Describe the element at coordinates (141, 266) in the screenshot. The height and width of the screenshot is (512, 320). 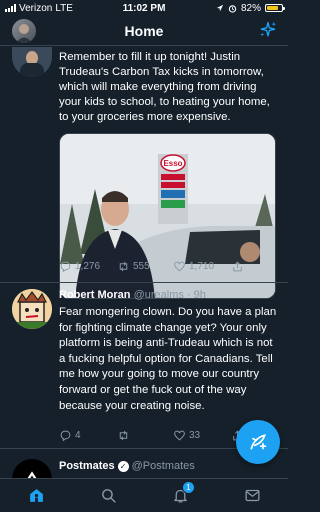
I see `retweet-count: 555` at that location.